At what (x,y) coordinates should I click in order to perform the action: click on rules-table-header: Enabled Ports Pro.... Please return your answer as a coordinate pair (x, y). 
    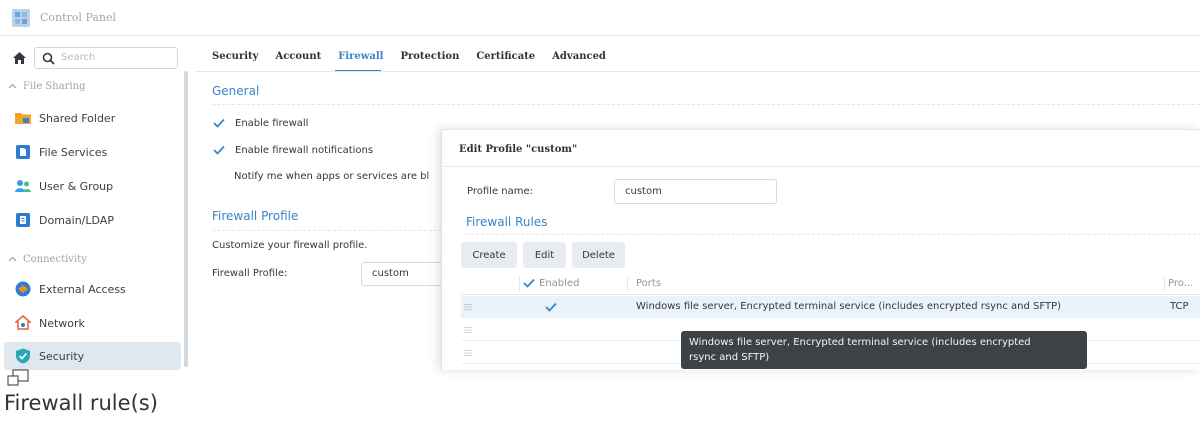
    Looking at the image, I should click on (830, 284).